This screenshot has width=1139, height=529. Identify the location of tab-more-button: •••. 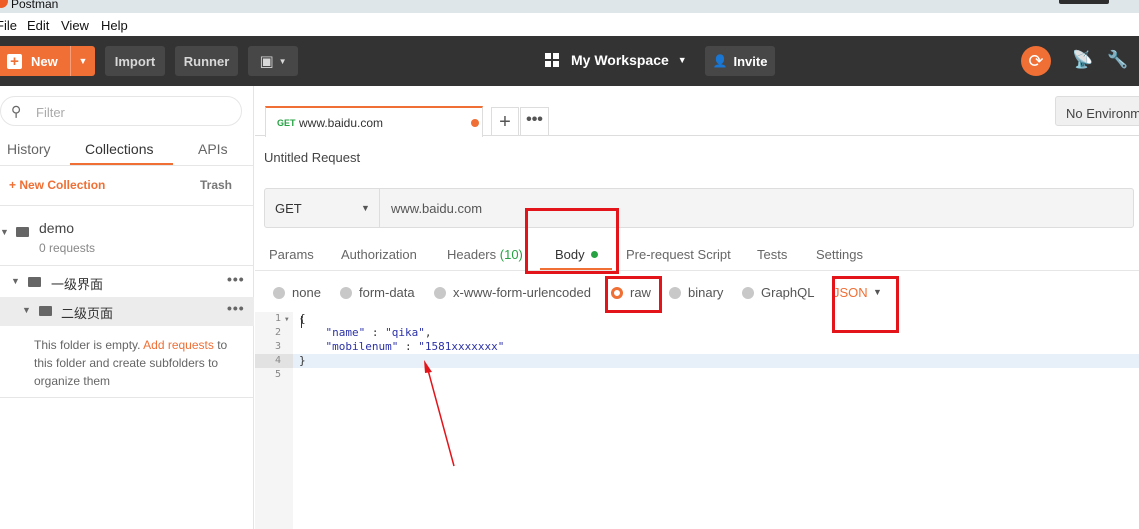
(534, 121).